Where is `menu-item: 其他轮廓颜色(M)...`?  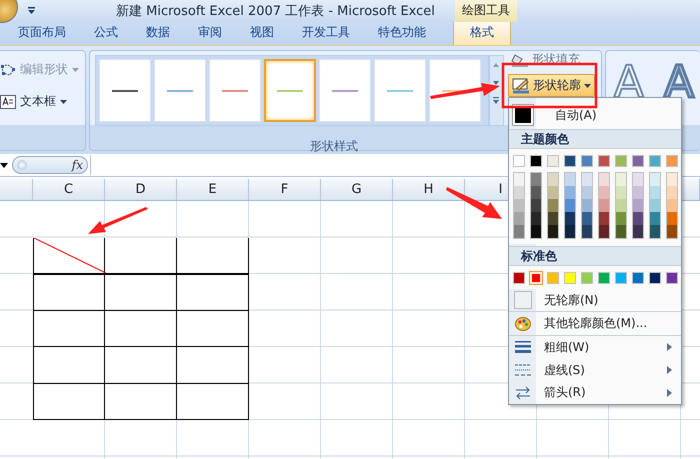
menu-item: 其他轮廓颜色(M)... is located at coordinates (596, 323).